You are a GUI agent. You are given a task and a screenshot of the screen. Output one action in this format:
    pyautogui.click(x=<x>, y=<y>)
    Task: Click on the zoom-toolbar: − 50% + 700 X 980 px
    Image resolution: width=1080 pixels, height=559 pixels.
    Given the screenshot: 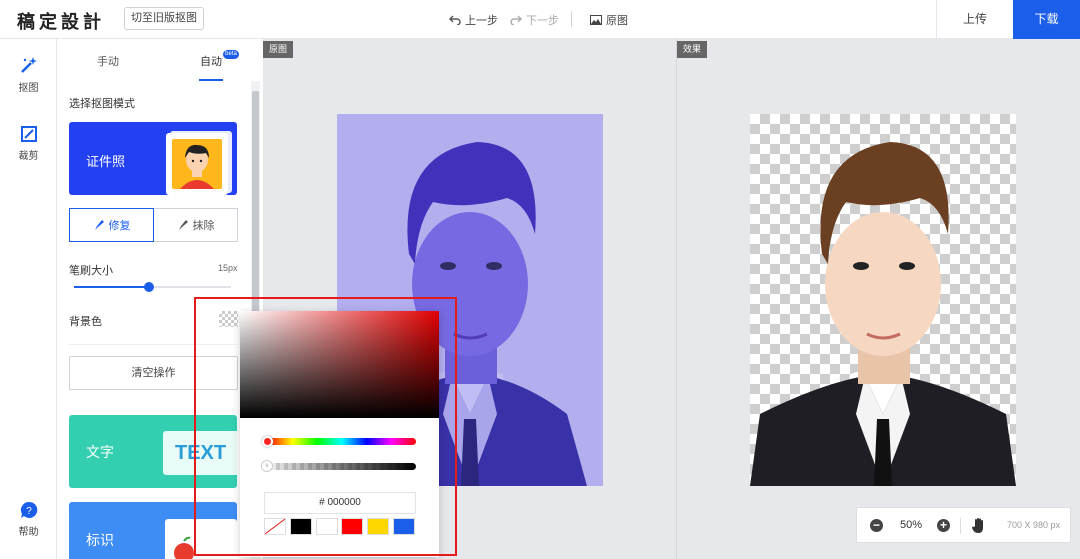 What is the action you would take?
    pyautogui.click(x=963, y=525)
    